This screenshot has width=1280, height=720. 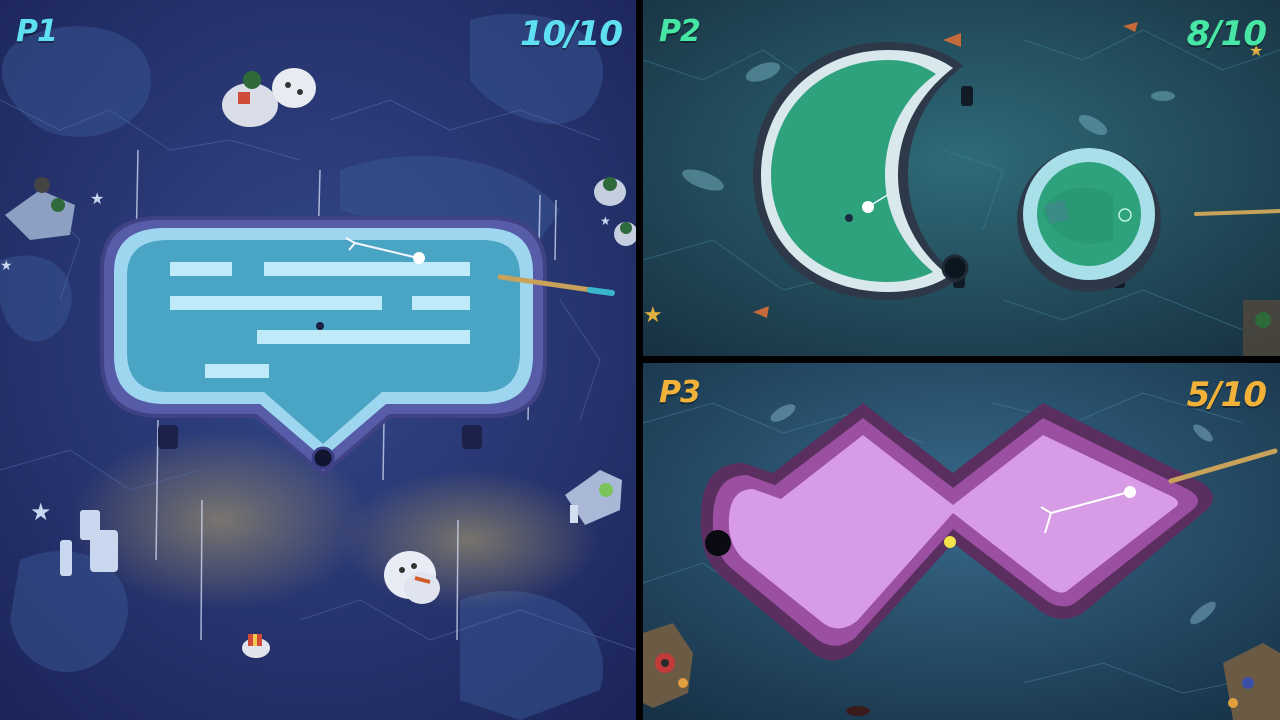 What do you see at coordinates (1130, 492) in the screenshot?
I see `p3-golf-ball` at bounding box center [1130, 492].